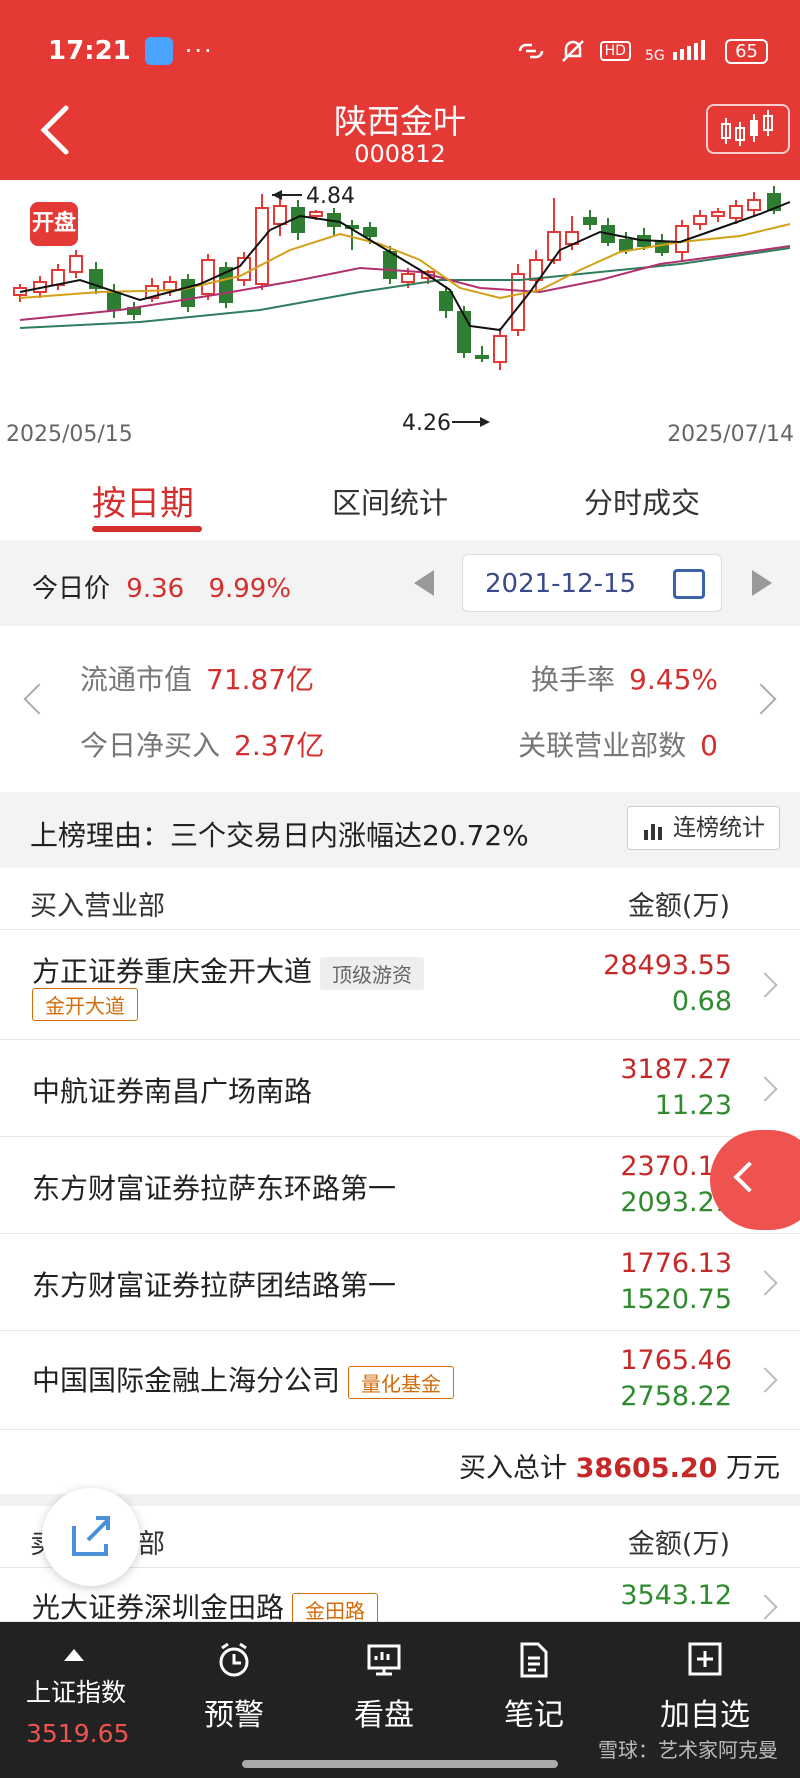  What do you see at coordinates (400, 154) in the screenshot?
I see `stock-code: 000812` at bounding box center [400, 154].